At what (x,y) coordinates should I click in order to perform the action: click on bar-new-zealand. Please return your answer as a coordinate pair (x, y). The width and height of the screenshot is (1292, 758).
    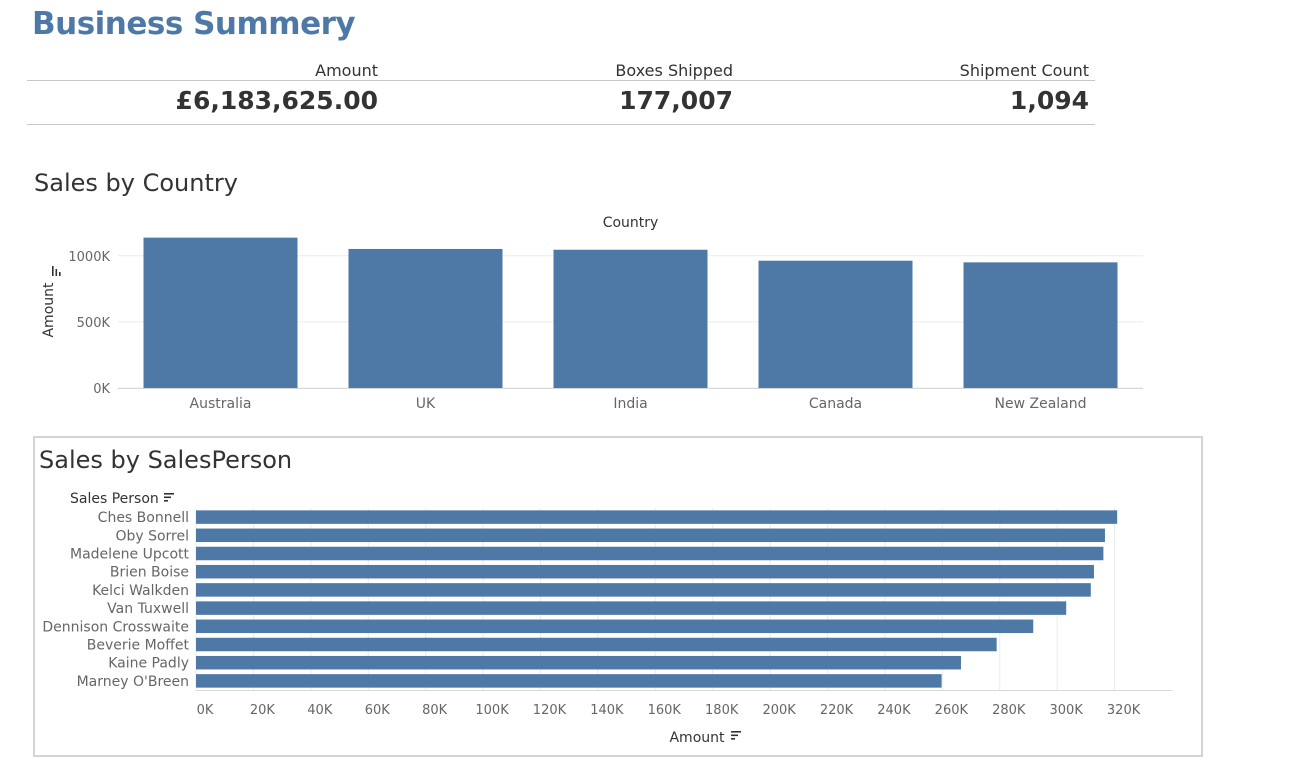
    Looking at the image, I should click on (1040, 325).